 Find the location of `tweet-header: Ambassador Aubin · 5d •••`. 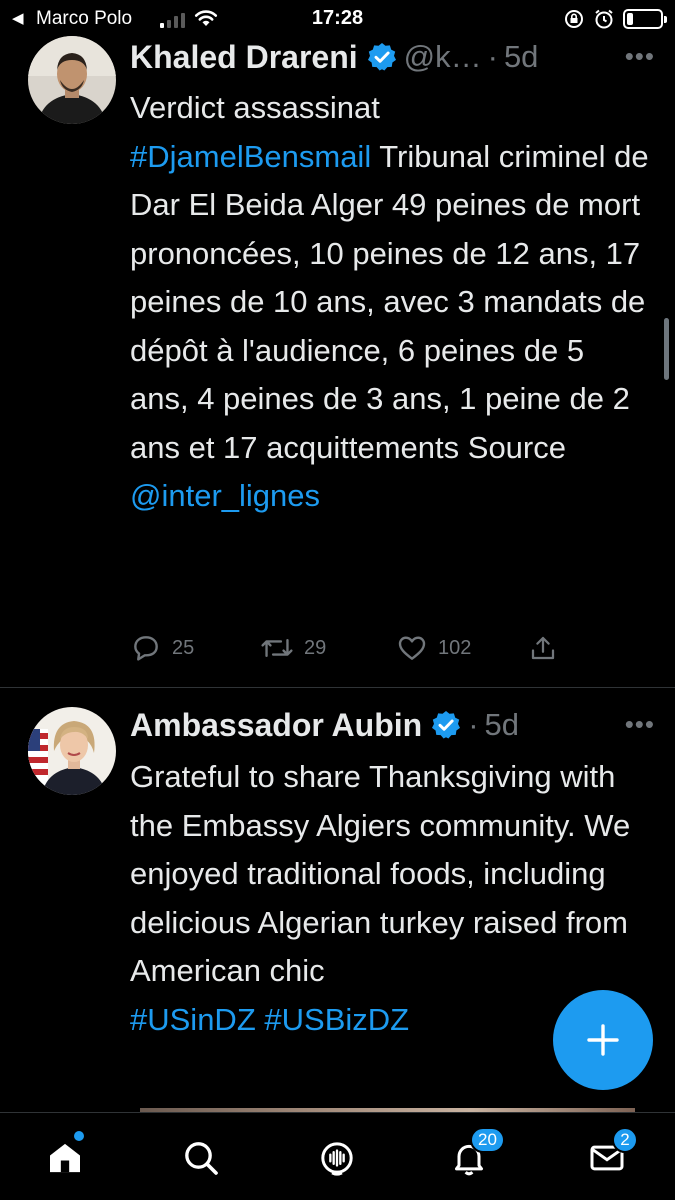

tweet-header: Ambassador Aubin · 5d ••• is located at coordinates (392, 725).